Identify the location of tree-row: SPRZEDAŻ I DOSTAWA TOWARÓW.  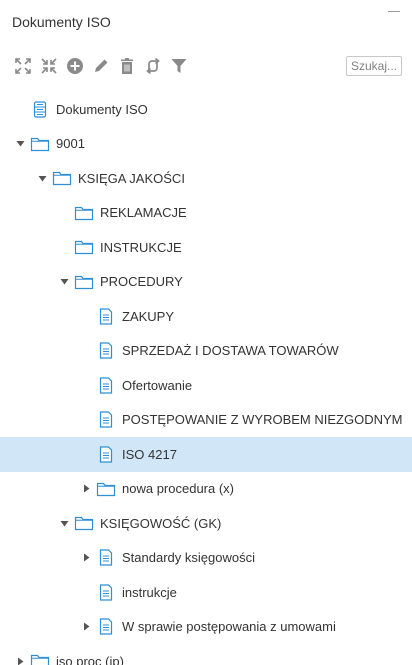
(206, 351).